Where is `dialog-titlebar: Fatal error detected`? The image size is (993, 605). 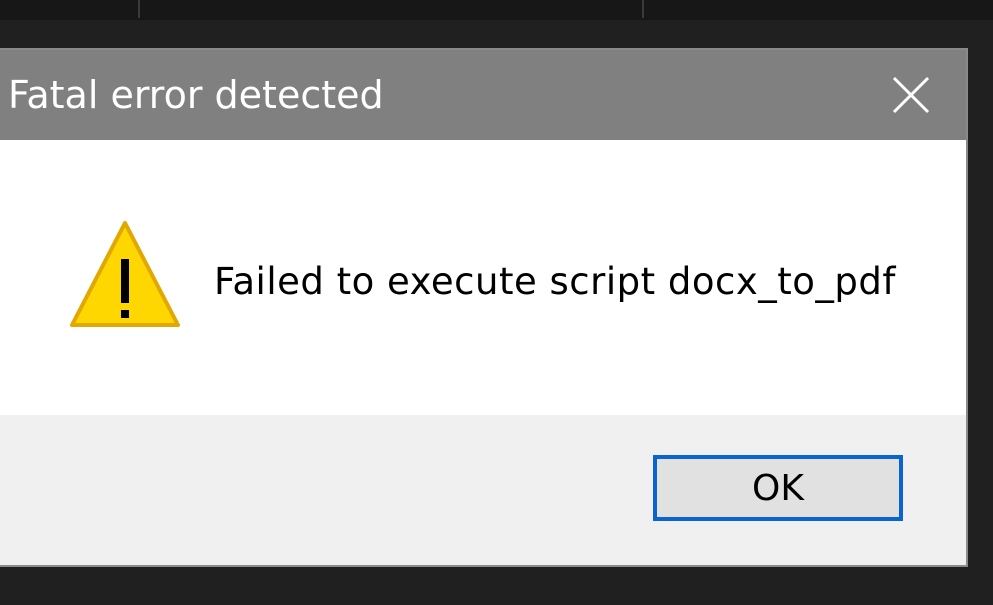 dialog-titlebar: Fatal error detected is located at coordinates (483, 95).